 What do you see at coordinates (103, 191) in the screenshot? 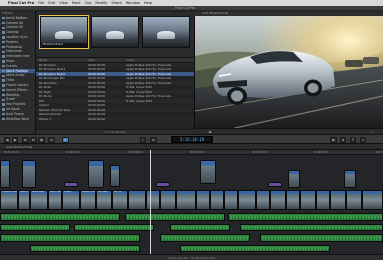
I see `clip-label: Car Pass` at bounding box center [103, 191].